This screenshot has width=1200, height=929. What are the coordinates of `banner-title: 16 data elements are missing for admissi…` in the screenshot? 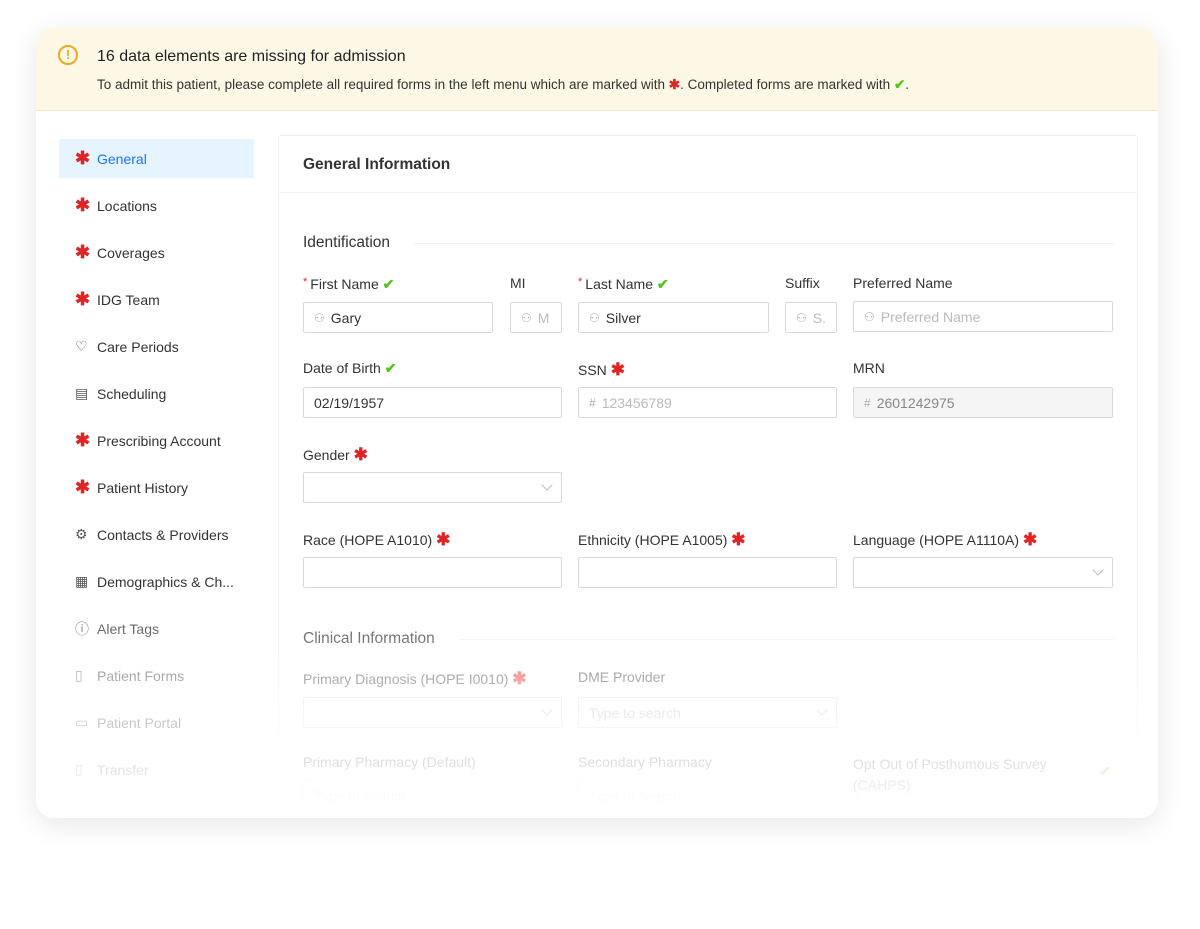 It's located at (251, 56).